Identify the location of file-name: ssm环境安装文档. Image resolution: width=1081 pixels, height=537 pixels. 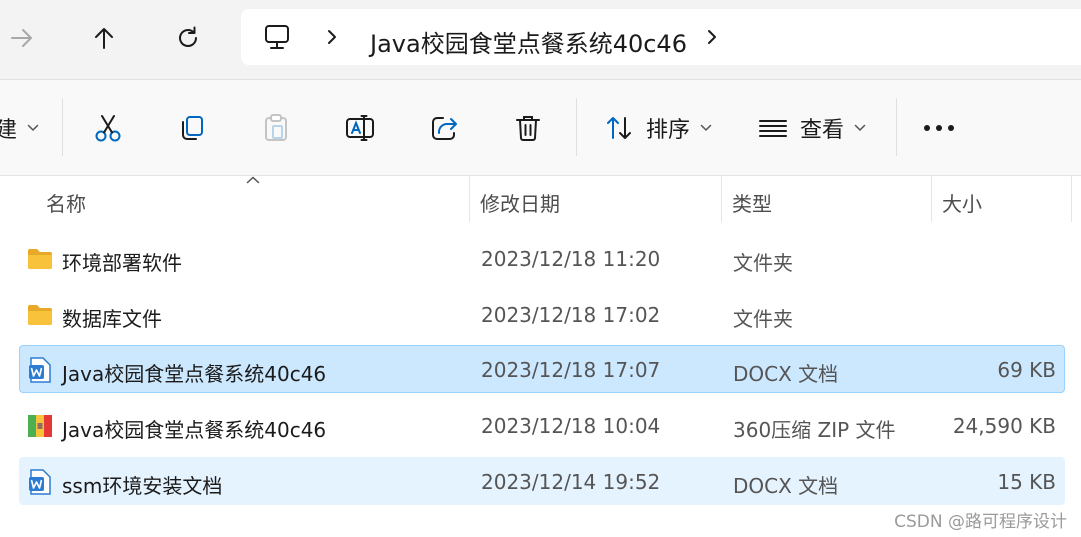
(142, 486).